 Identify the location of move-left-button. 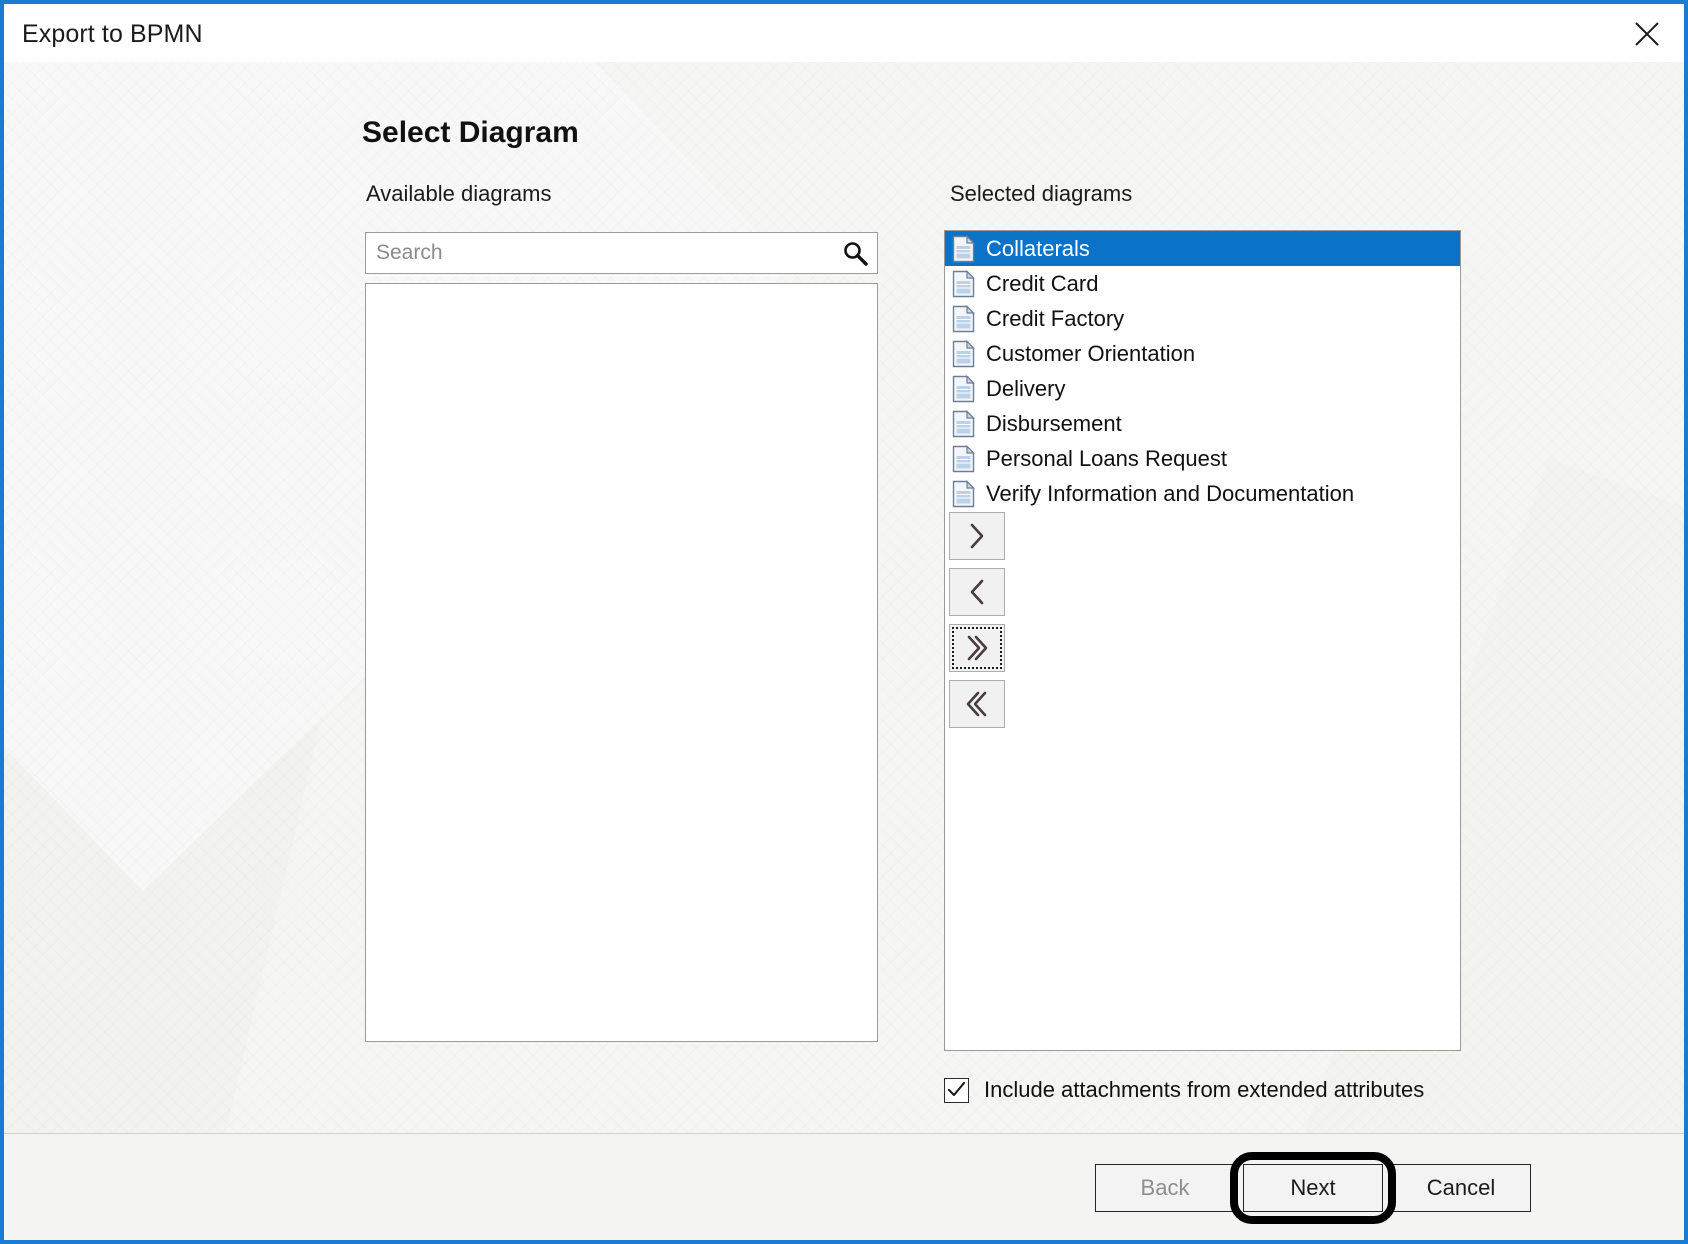
(977, 592).